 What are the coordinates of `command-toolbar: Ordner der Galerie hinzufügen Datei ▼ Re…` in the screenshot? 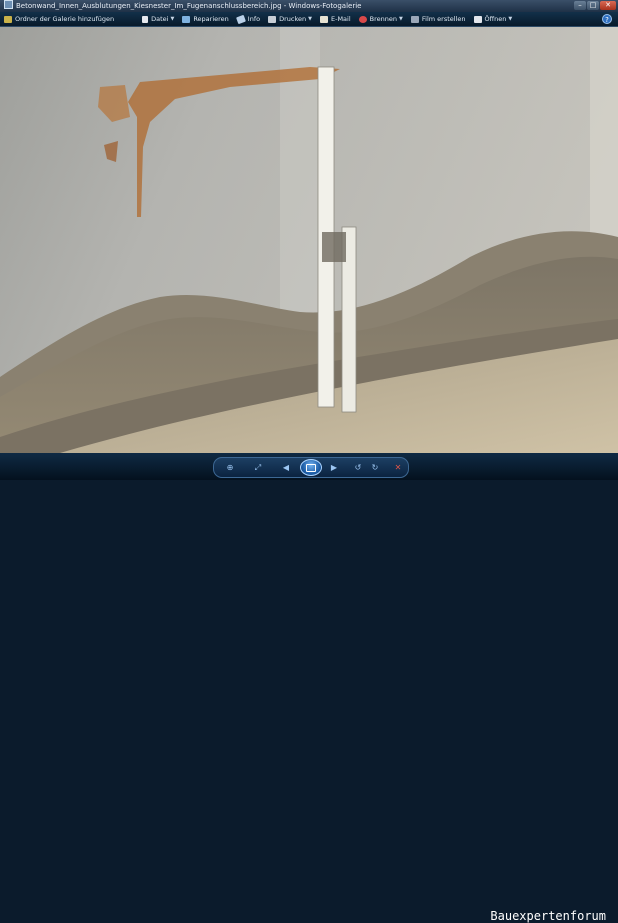 It's located at (309, 19).